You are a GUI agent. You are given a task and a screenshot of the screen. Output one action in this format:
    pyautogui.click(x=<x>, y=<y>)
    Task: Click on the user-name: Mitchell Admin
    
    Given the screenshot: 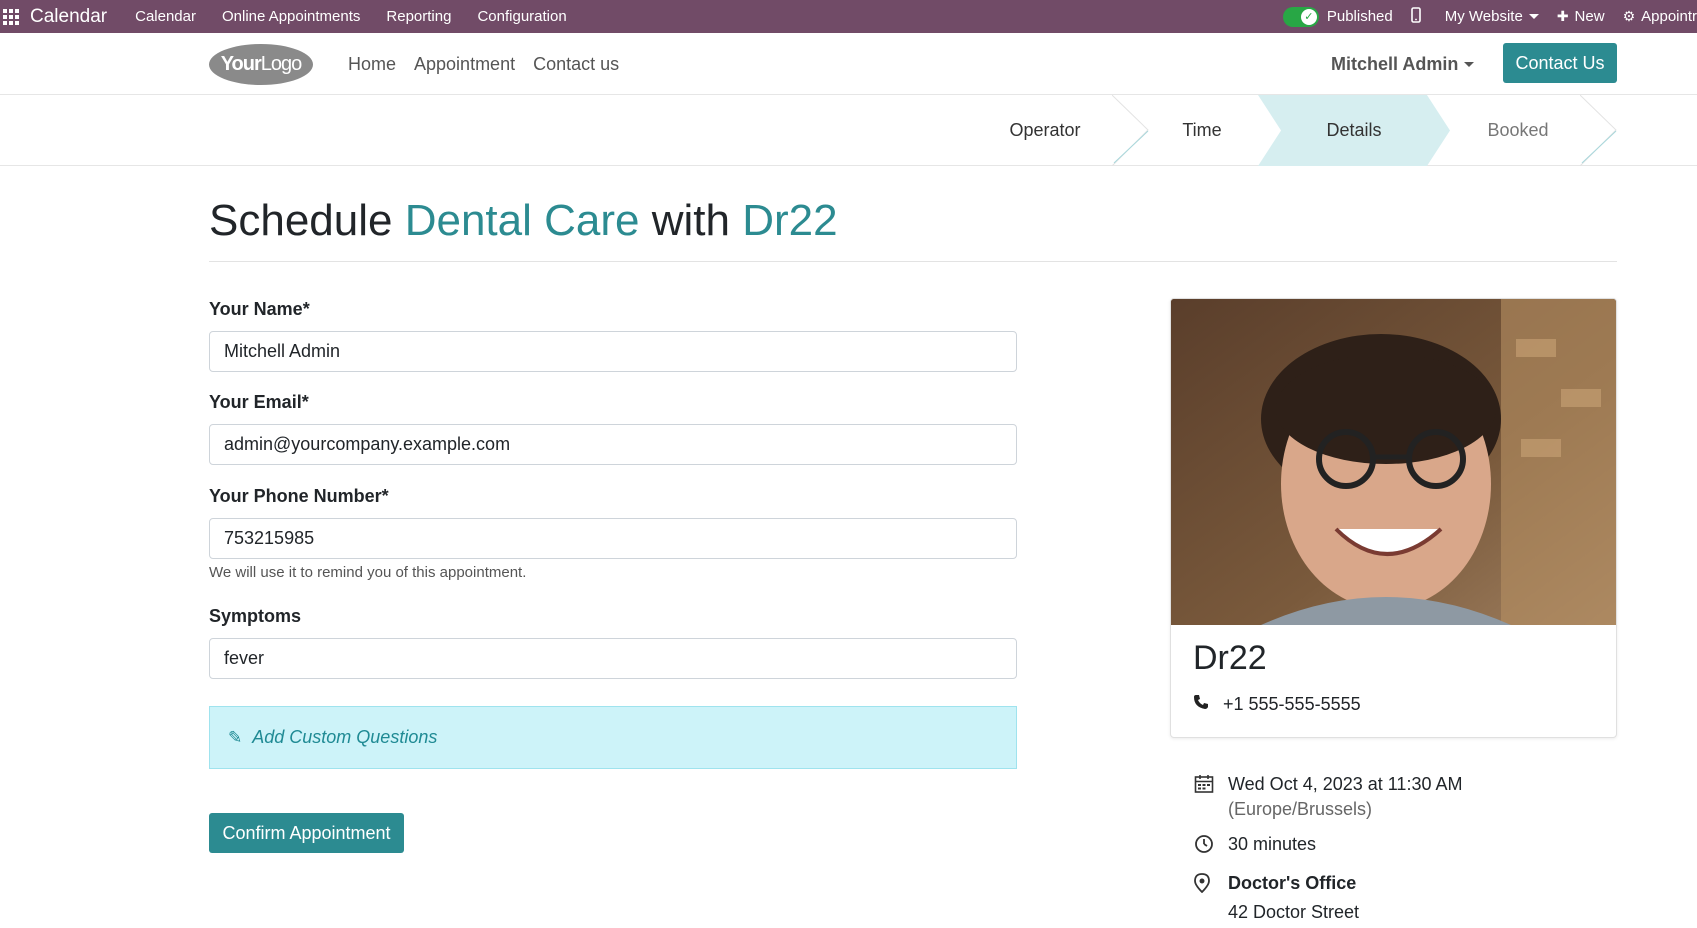 What is the action you would take?
    pyautogui.click(x=1395, y=63)
    